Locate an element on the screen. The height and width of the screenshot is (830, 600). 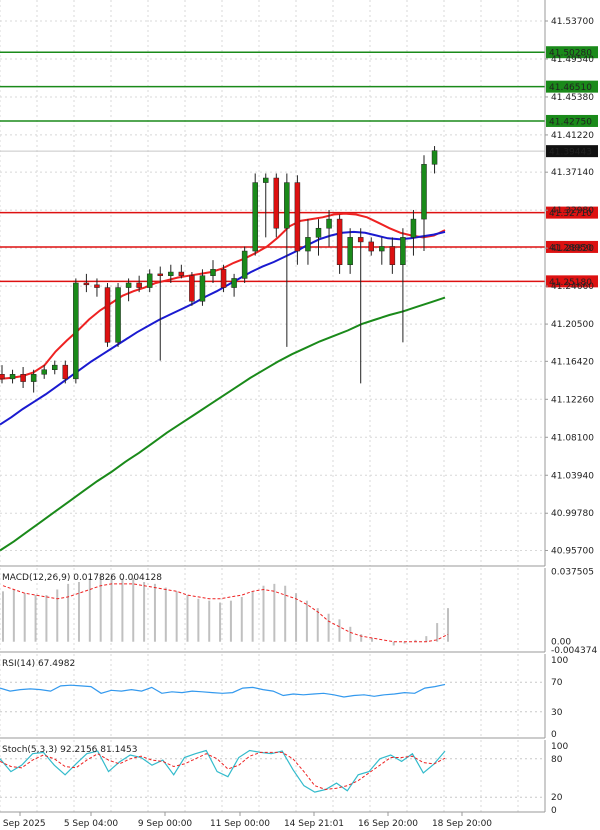
rsi-tick-label: 100 is located at coordinates (559, 661).